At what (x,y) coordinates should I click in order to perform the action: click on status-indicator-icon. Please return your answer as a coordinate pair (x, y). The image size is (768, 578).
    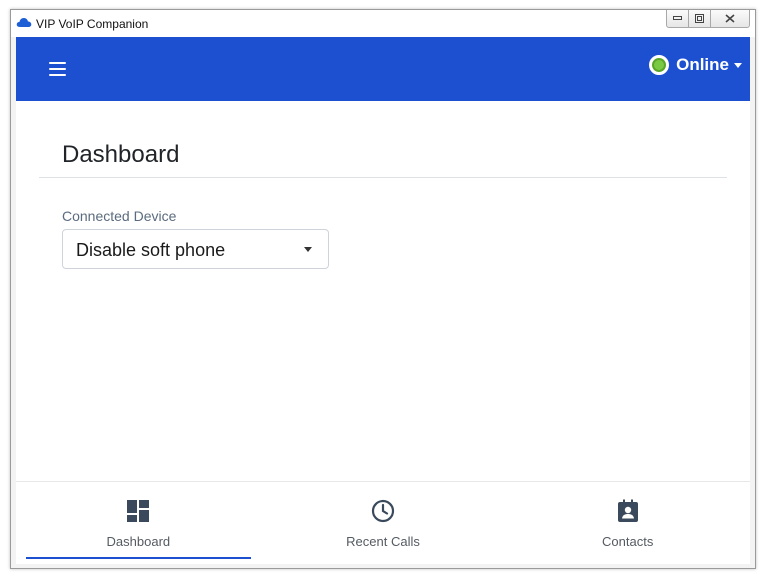
    Looking at the image, I should click on (659, 65).